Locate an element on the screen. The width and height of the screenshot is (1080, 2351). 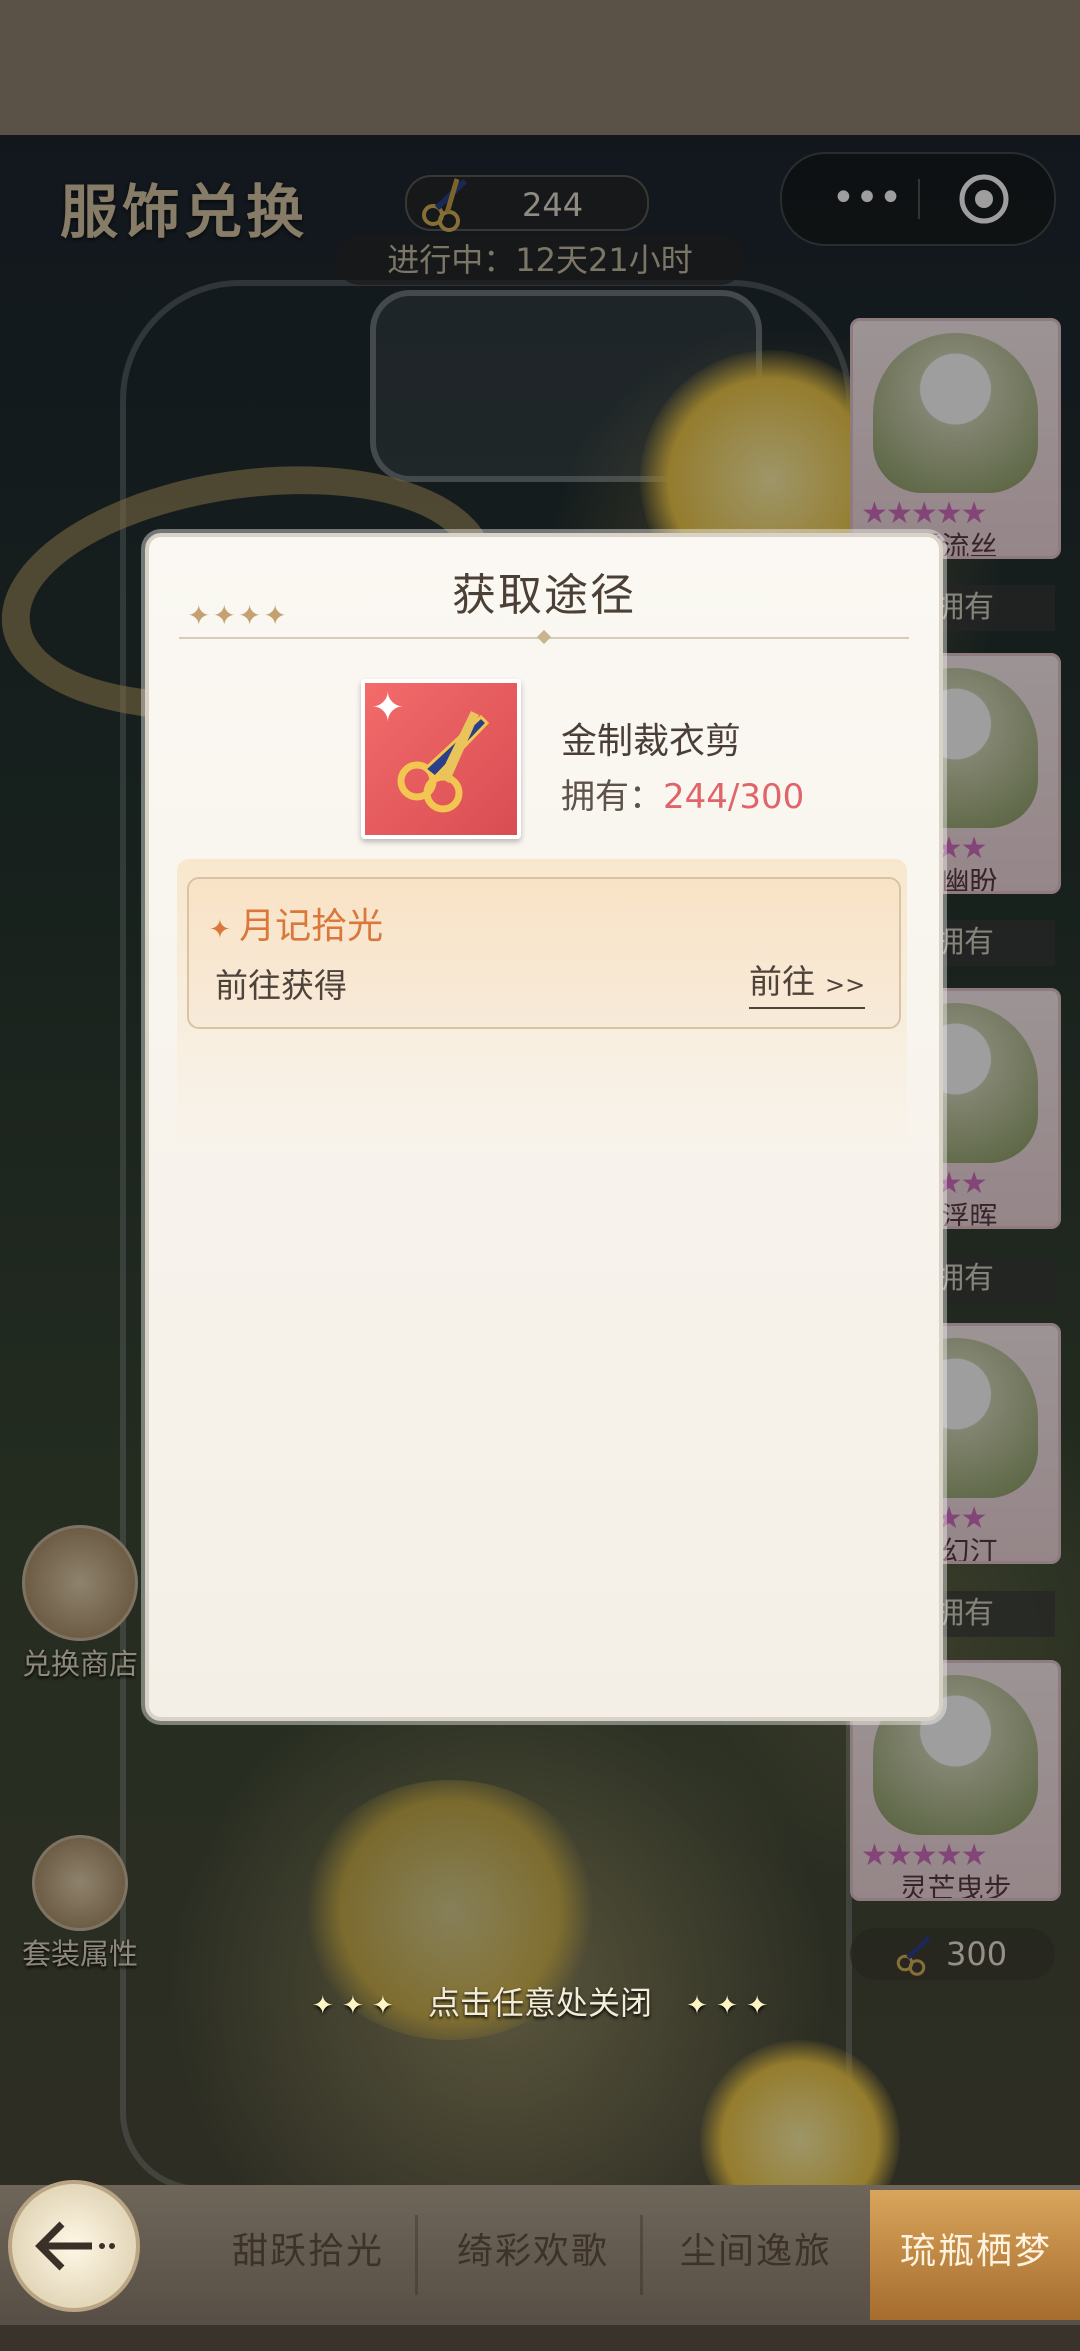
tab-sweet-leap: 甜跃拾光 is located at coordinates (308, 2248).